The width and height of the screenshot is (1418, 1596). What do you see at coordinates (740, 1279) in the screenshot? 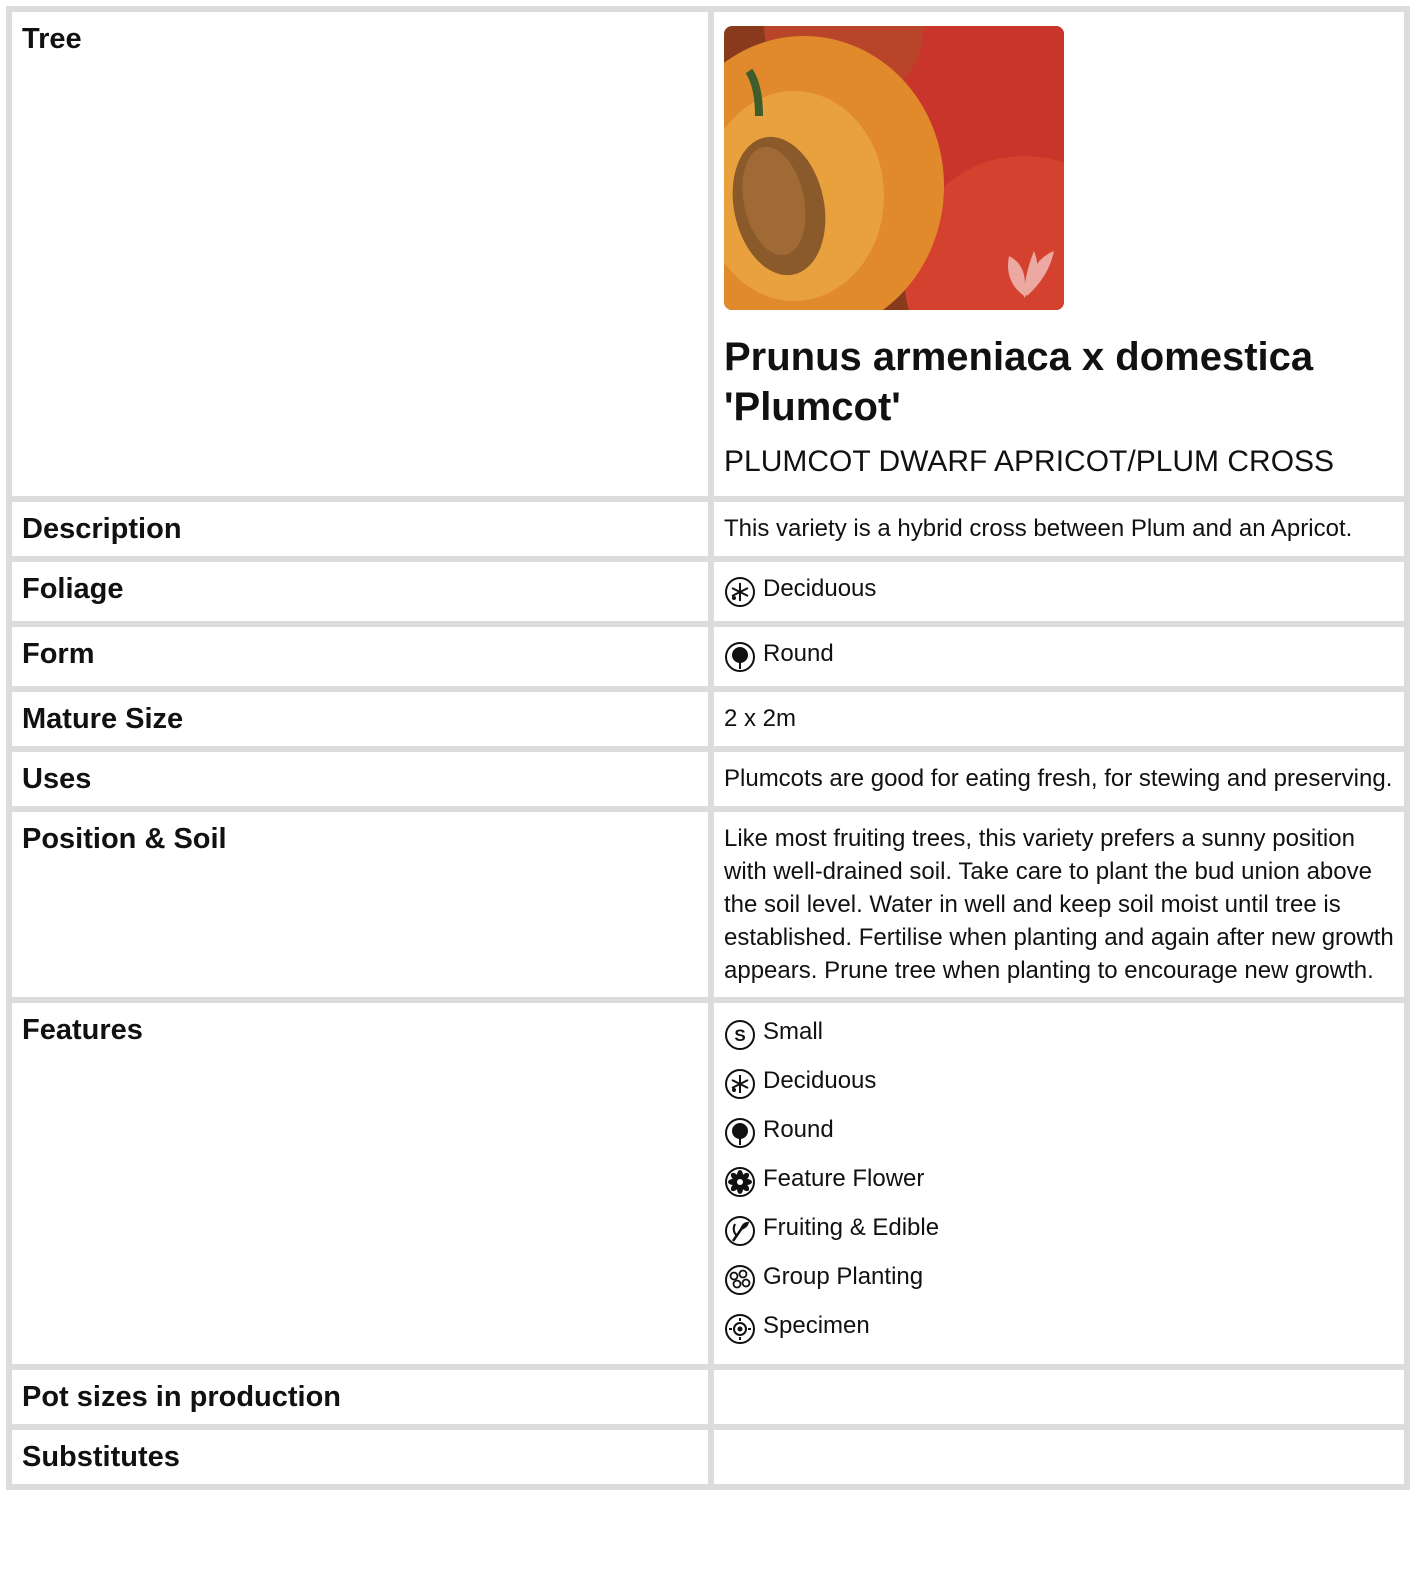
I see `group-planting-icon` at bounding box center [740, 1279].